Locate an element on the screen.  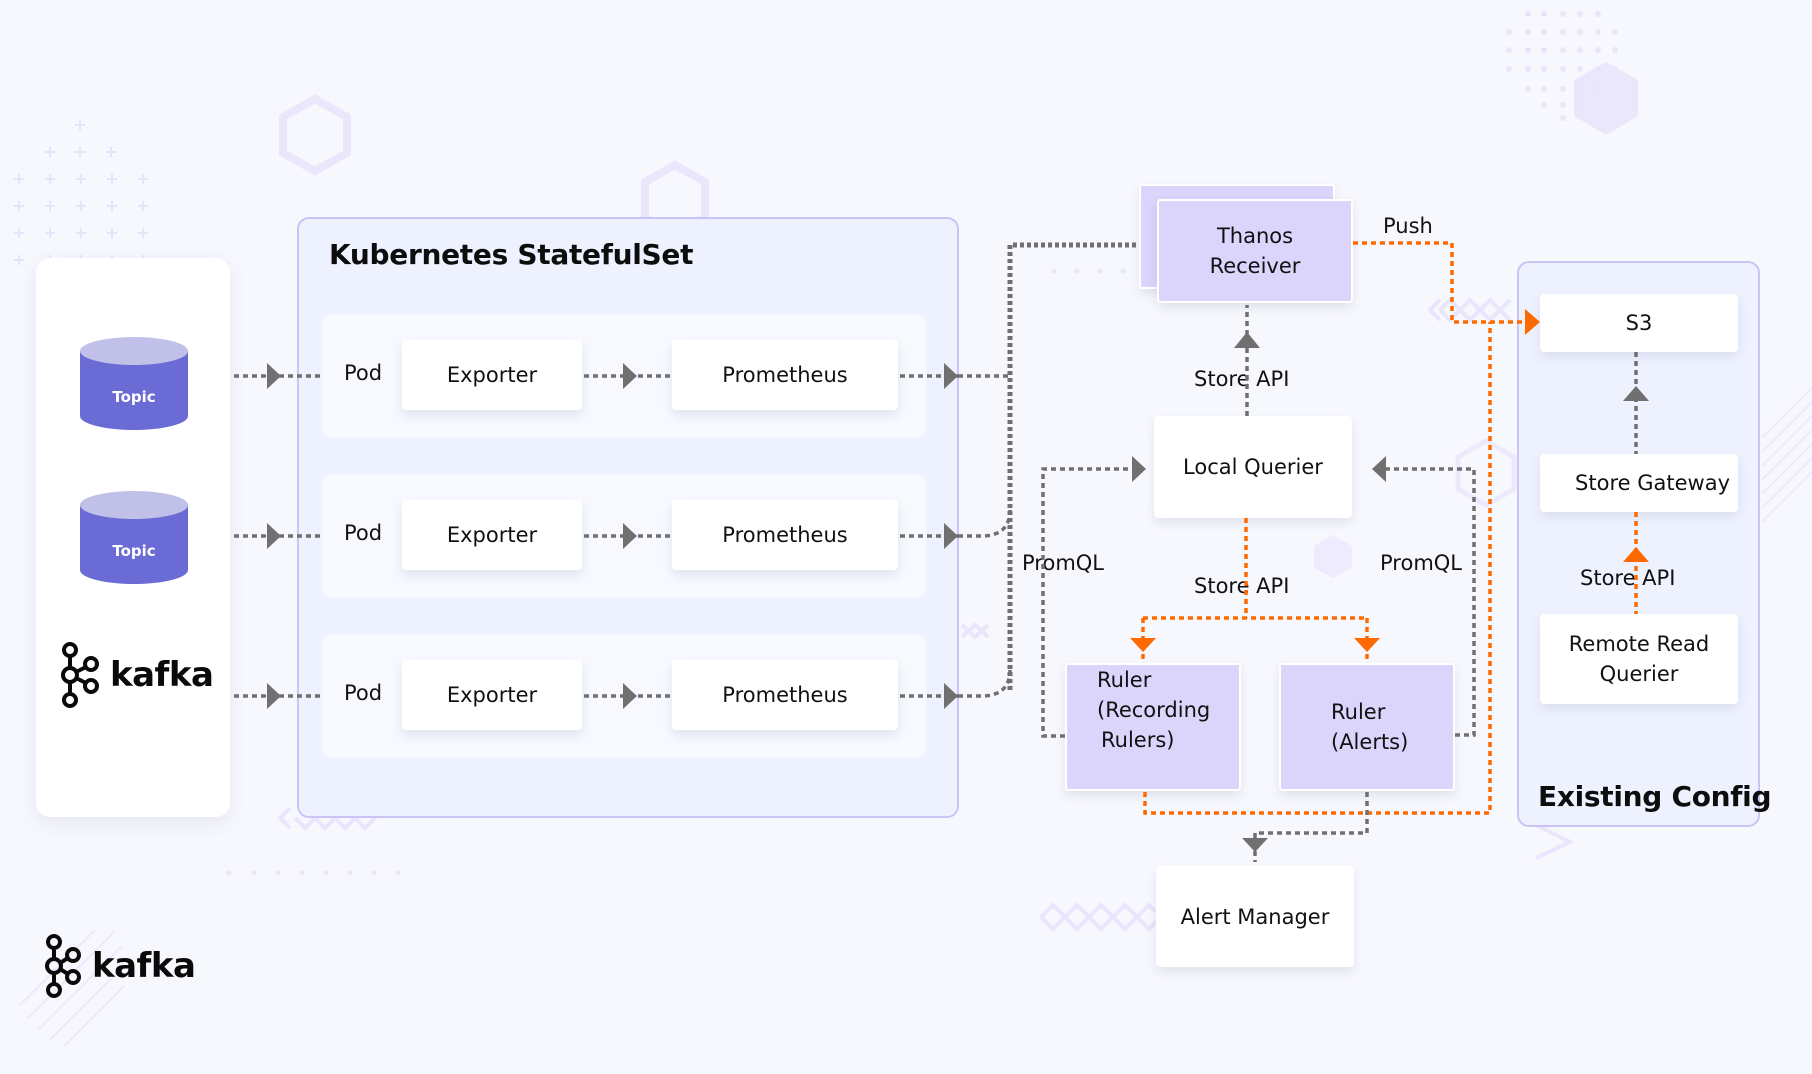
receiver-ingest-connector is located at coordinates (1073, 466).